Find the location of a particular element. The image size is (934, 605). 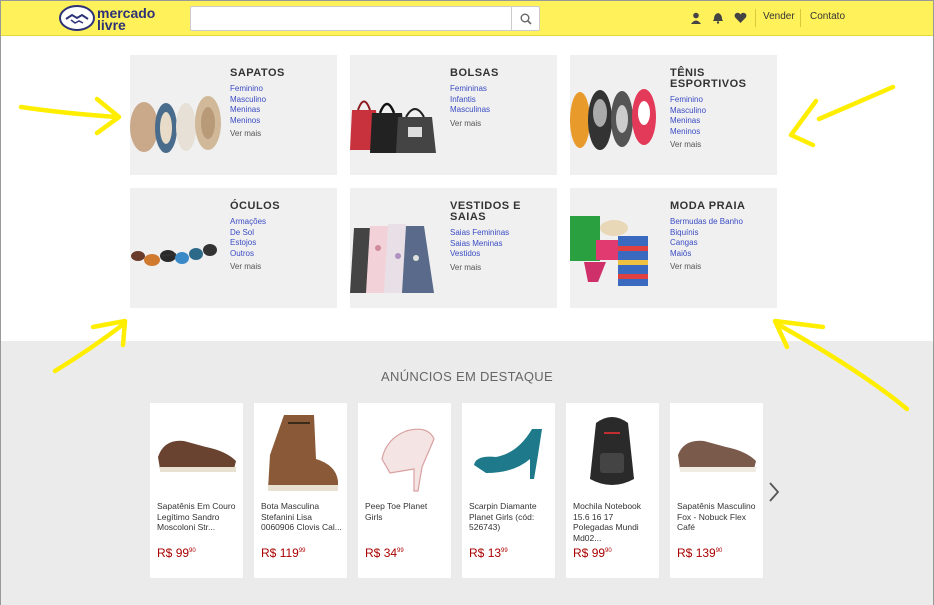

carousel-next-chevron-icon is located at coordinates (774, 492).